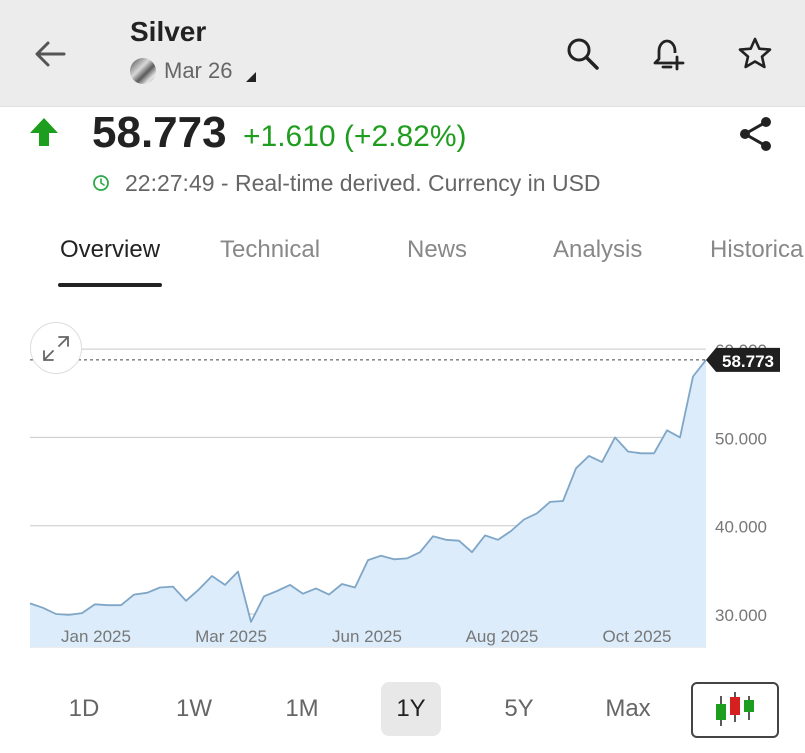 This screenshot has height=753, width=805. Describe the element at coordinates (519, 709) in the screenshot. I see `range-5y-button: 5Y` at that location.